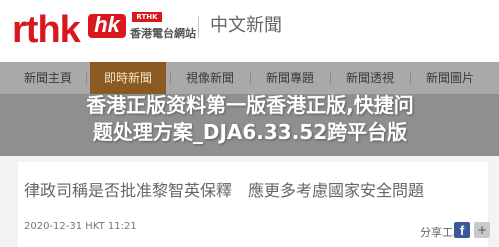 The image size is (499, 247). What do you see at coordinates (482, 230) in the screenshot?
I see `more-share-icon: +` at bounding box center [482, 230].